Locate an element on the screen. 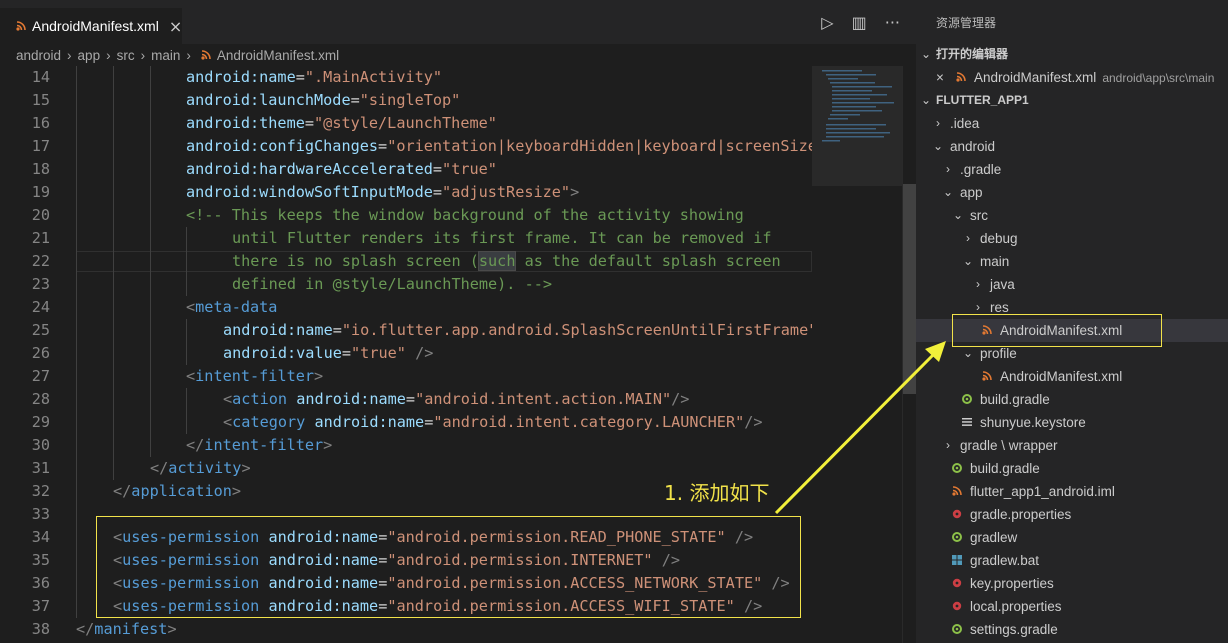 The width and height of the screenshot is (1228, 643). scrollbar-thumb is located at coordinates (910, 289).